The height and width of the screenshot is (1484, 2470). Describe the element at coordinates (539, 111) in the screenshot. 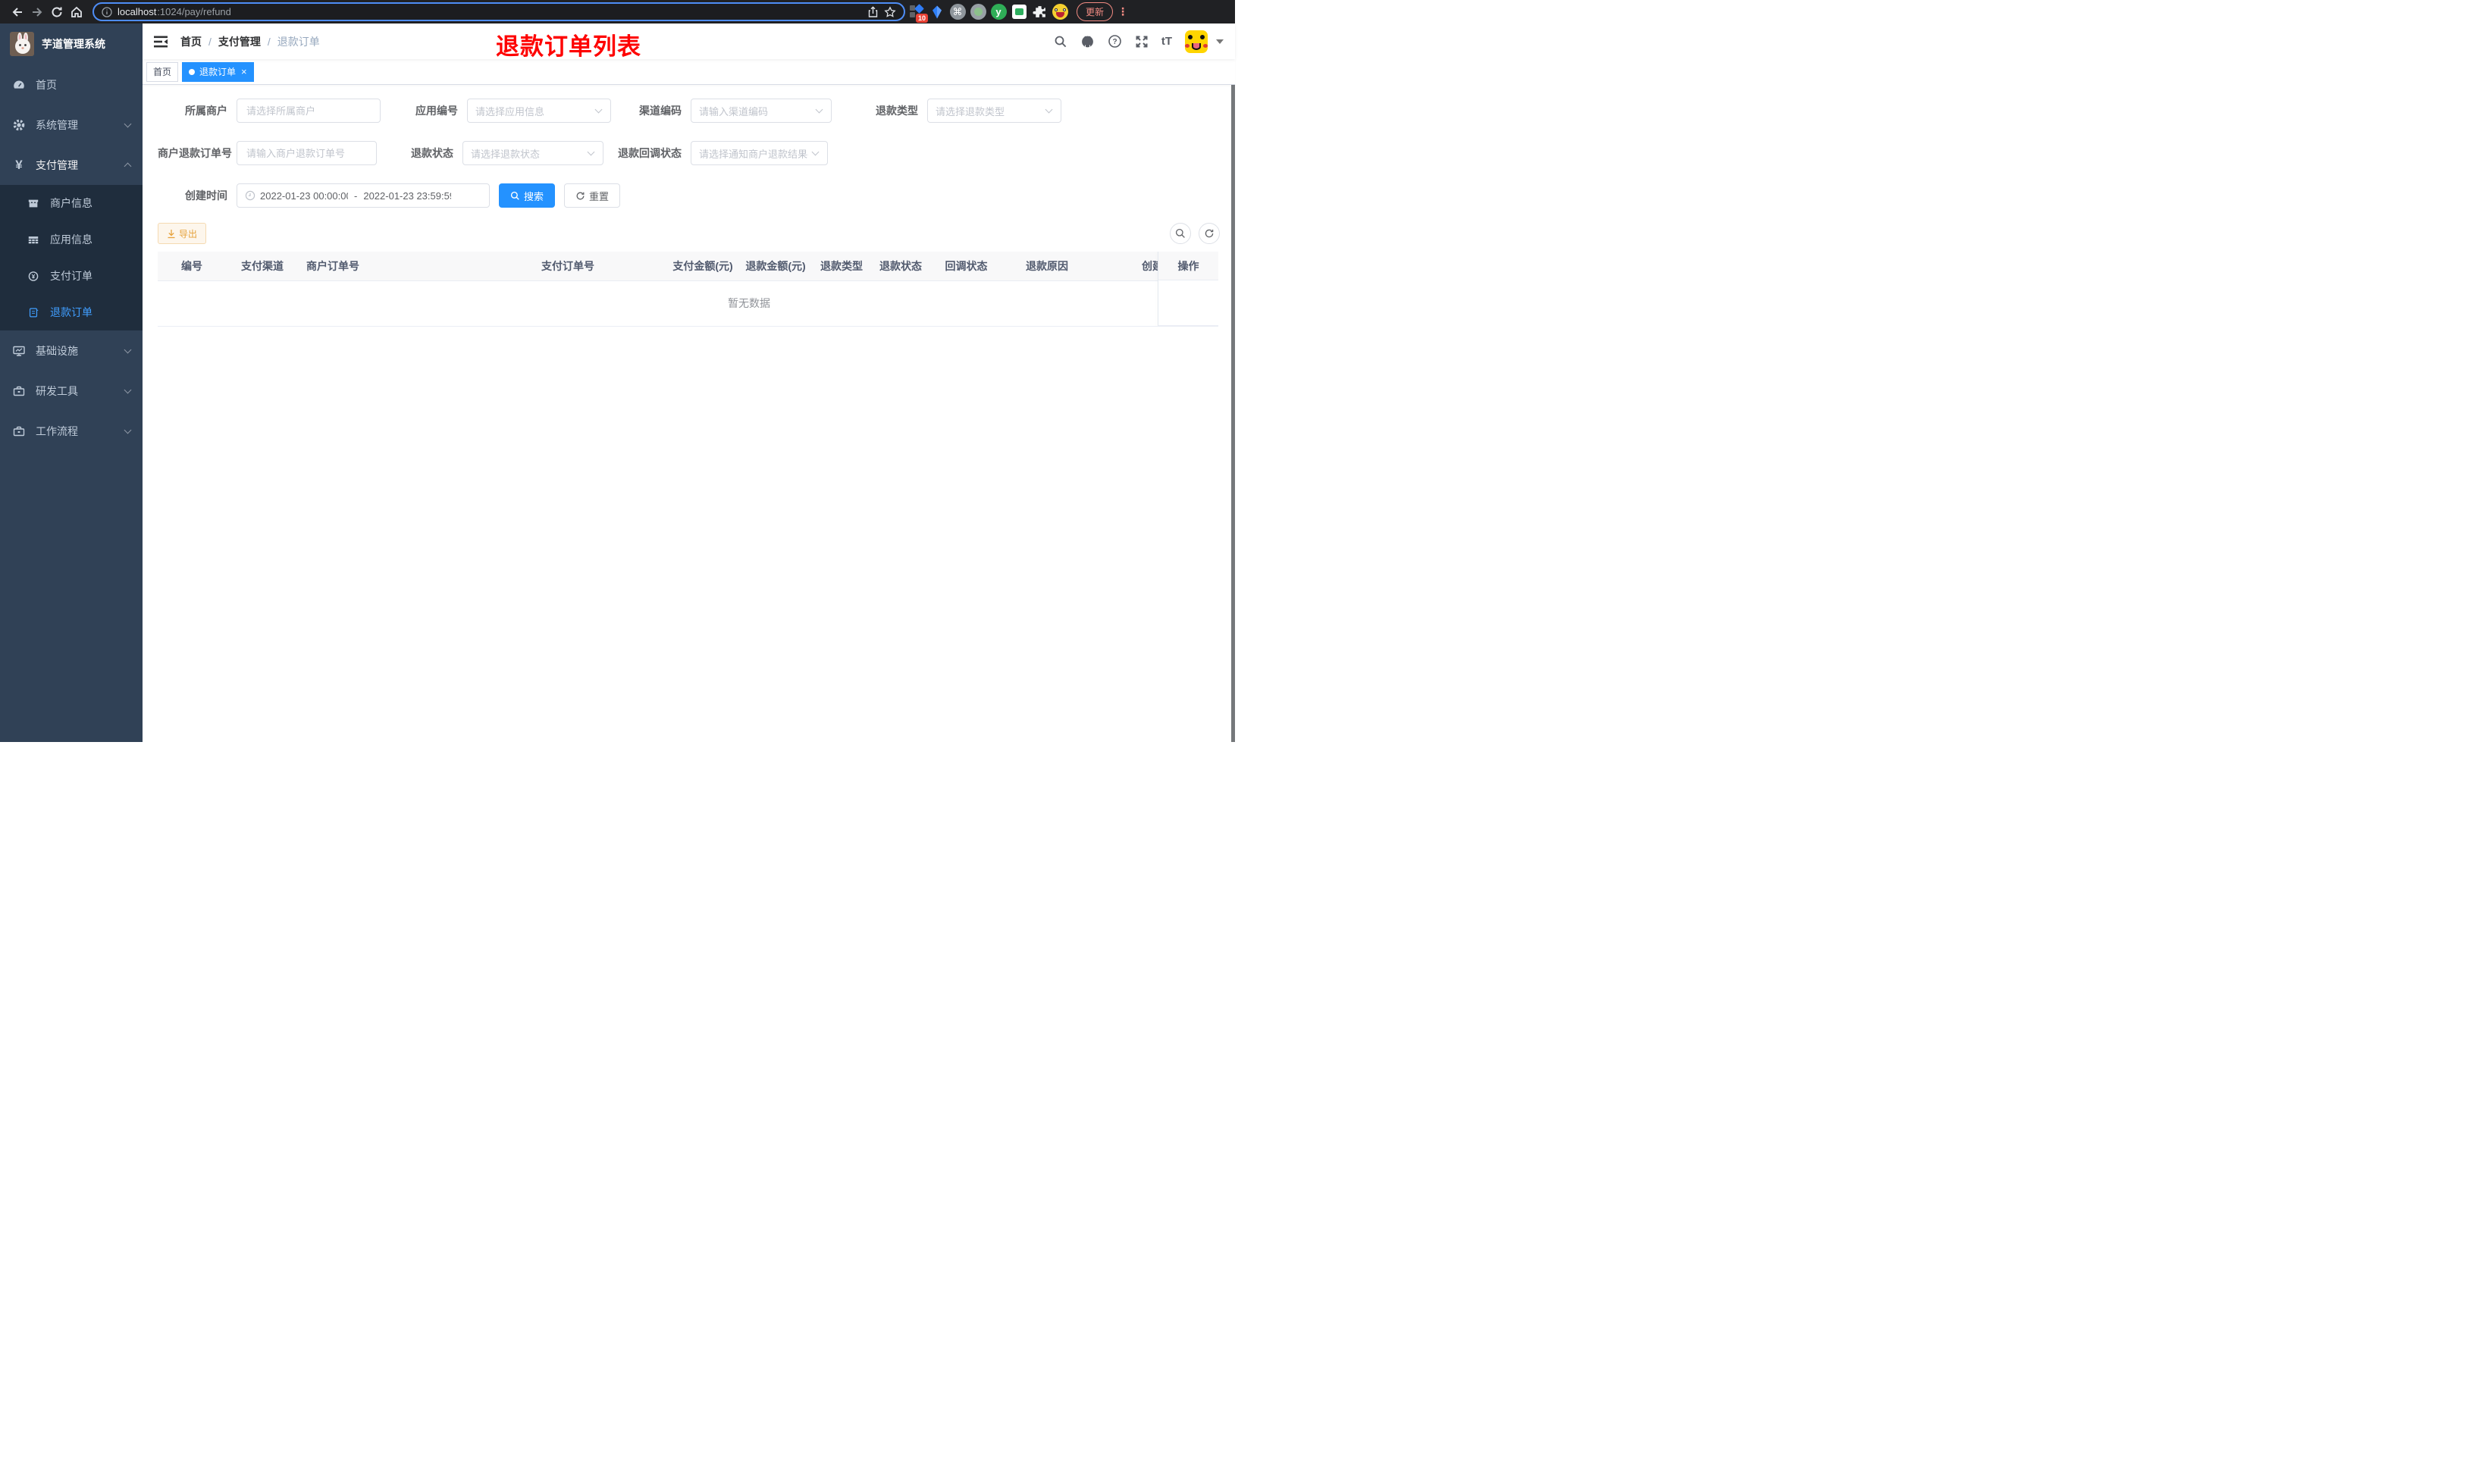

I see `app-select: 请选择应用信息` at that location.